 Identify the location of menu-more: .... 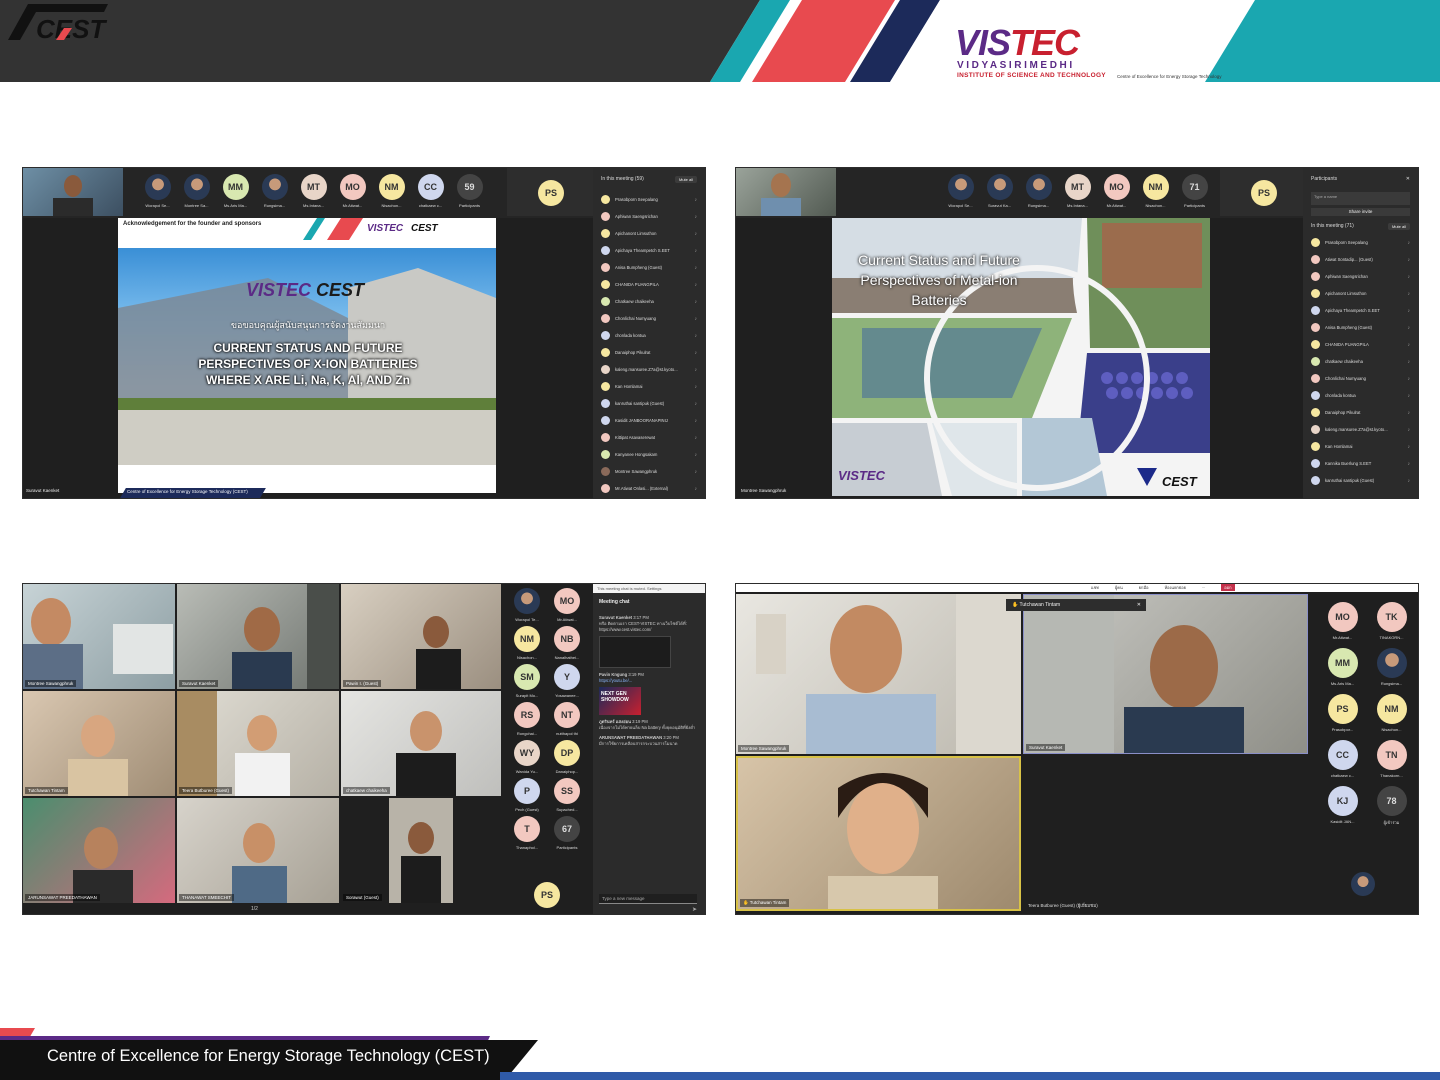
(1203, 587).